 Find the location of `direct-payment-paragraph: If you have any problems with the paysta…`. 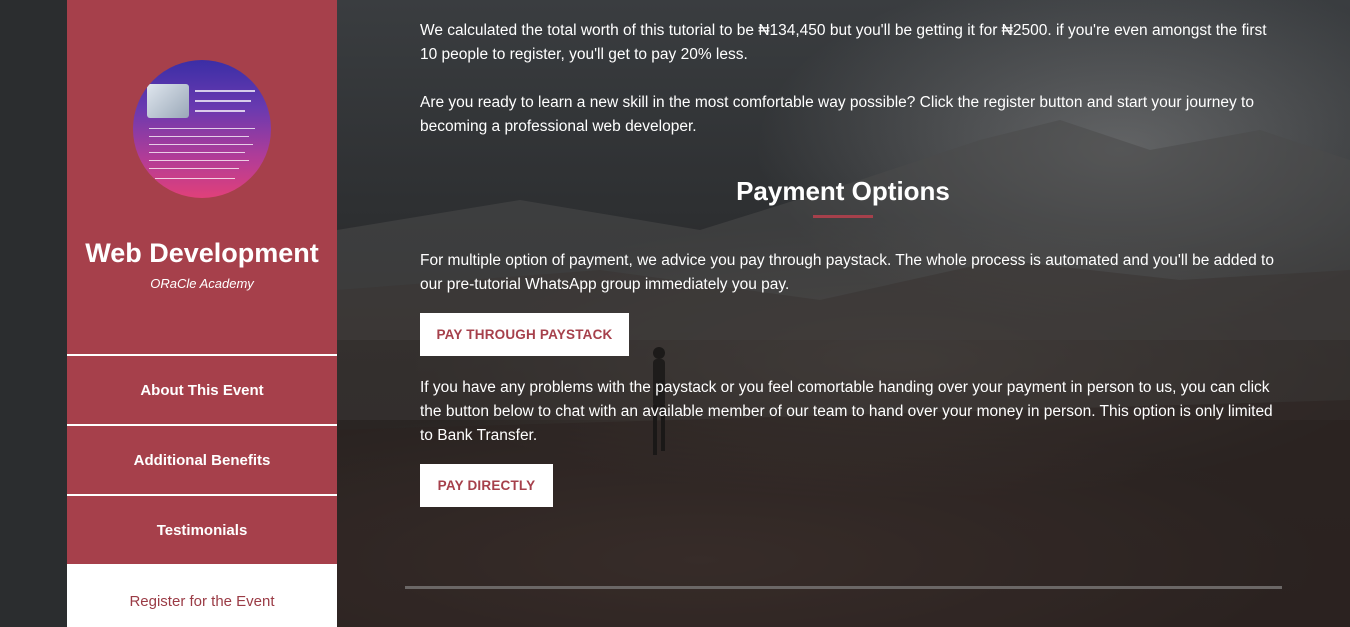

direct-payment-paragraph: If you have any problems with the paysta… is located at coordinates (846, 411).